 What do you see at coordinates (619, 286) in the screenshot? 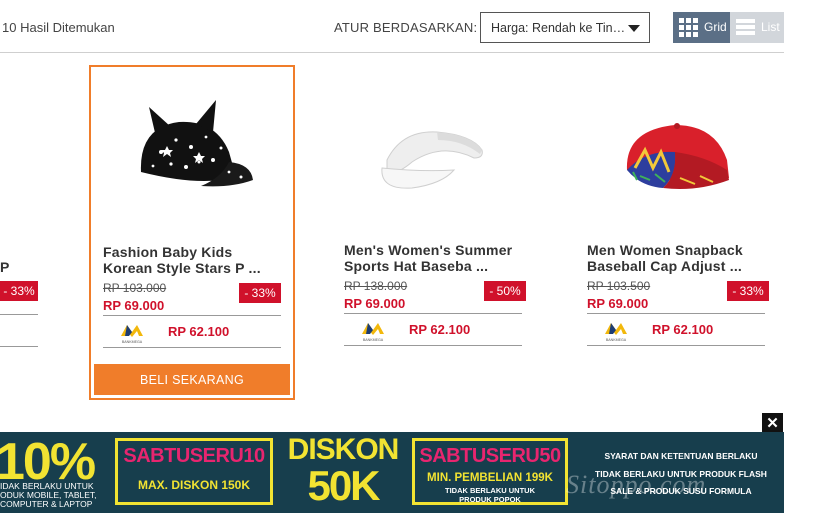
I see `original-price: RP 103.500` at bounding box center [619, 286].